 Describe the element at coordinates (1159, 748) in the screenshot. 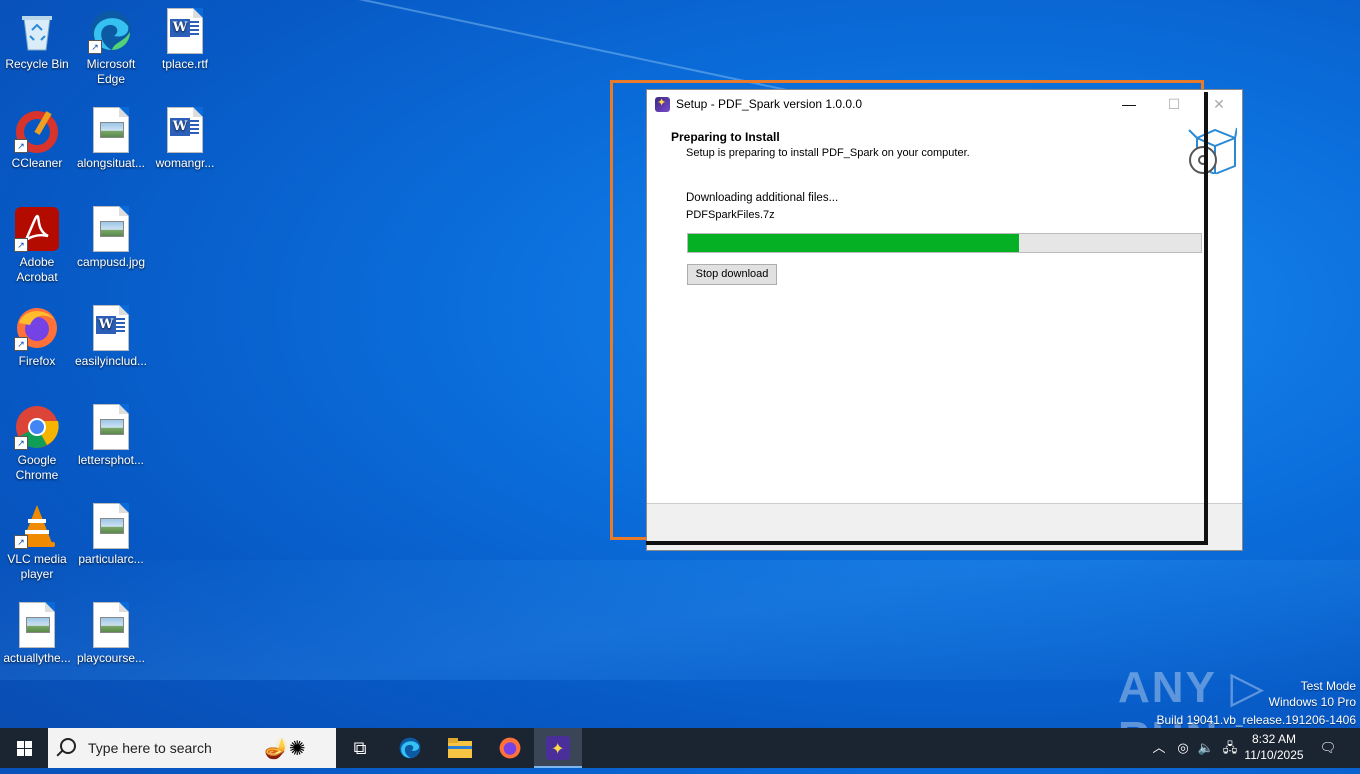

I see `show-hidden-icons-chevron-icon: ︿` at that location.